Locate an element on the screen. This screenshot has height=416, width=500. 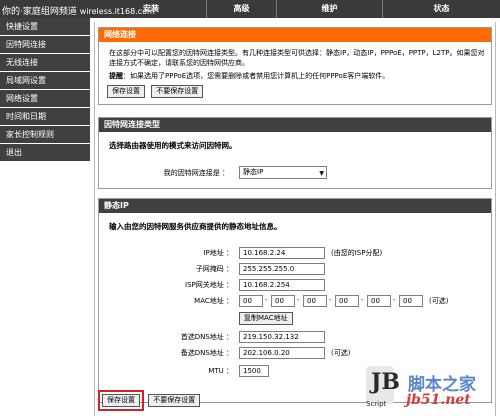
top-watermark-text: 你的·家庭组网频道 is located at coordinates (39, 12).